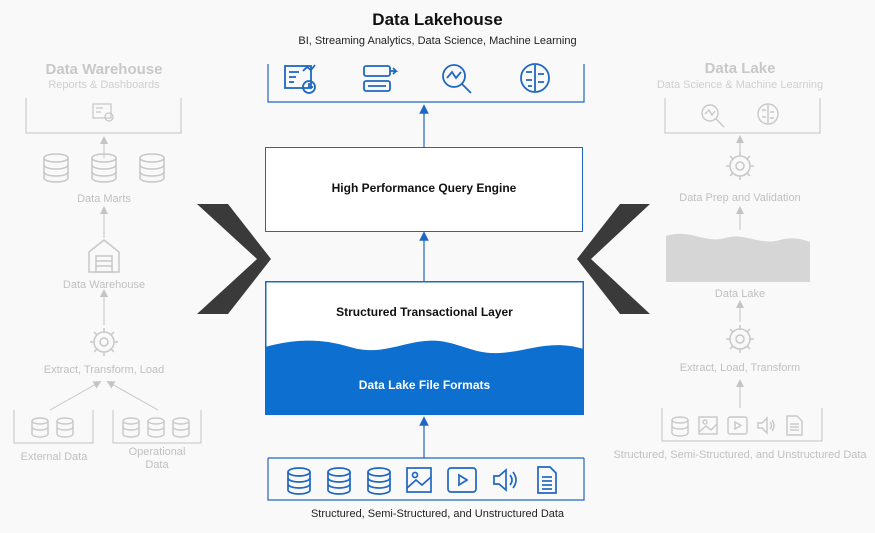  What do you see at coordinates (104, 199) in the screenshot?
I see `data-marts-label: Data Marts` at bounding box center [104, 199].